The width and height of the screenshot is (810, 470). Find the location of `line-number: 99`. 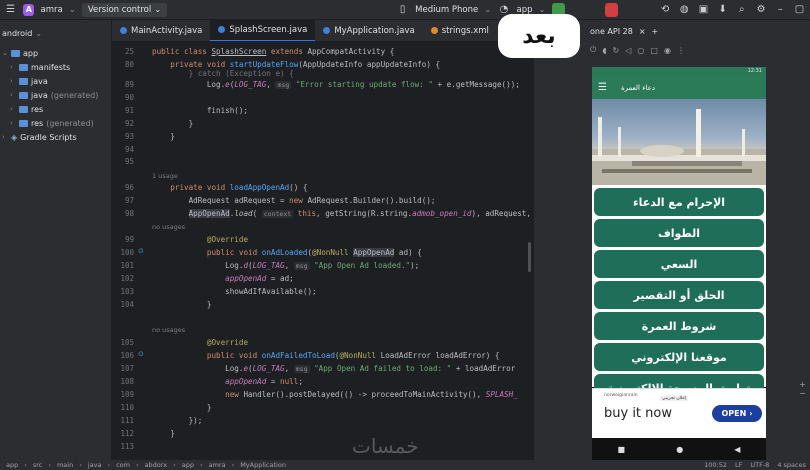

line-number: 99 is located at coordinates (129, 239).